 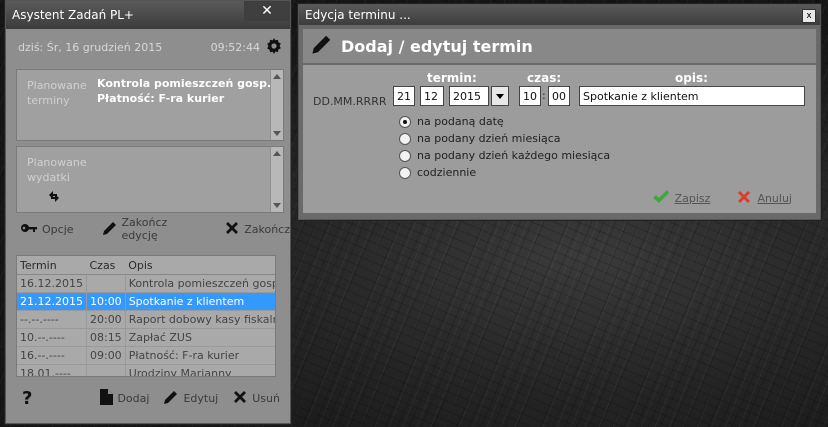 What do you see at coordinates (106, 301) in the screenshot?
I see `cell-czas: 10:00` at bounding box center [106, 301].